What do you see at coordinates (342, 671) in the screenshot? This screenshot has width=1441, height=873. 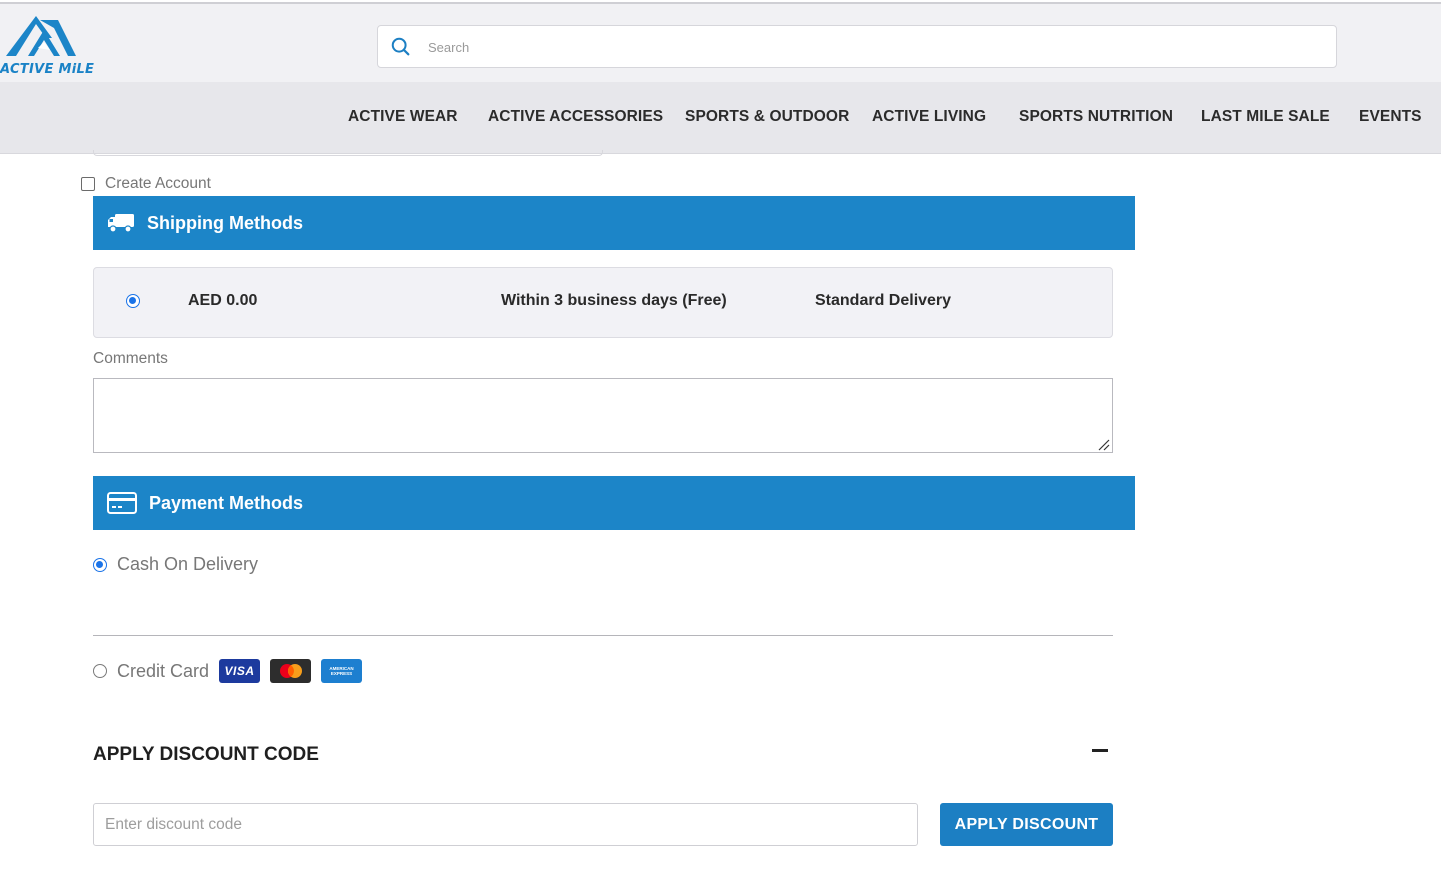 I see `amex-logo-icon: AMERICAN EXPRESS` at bounding box center [342, 671].